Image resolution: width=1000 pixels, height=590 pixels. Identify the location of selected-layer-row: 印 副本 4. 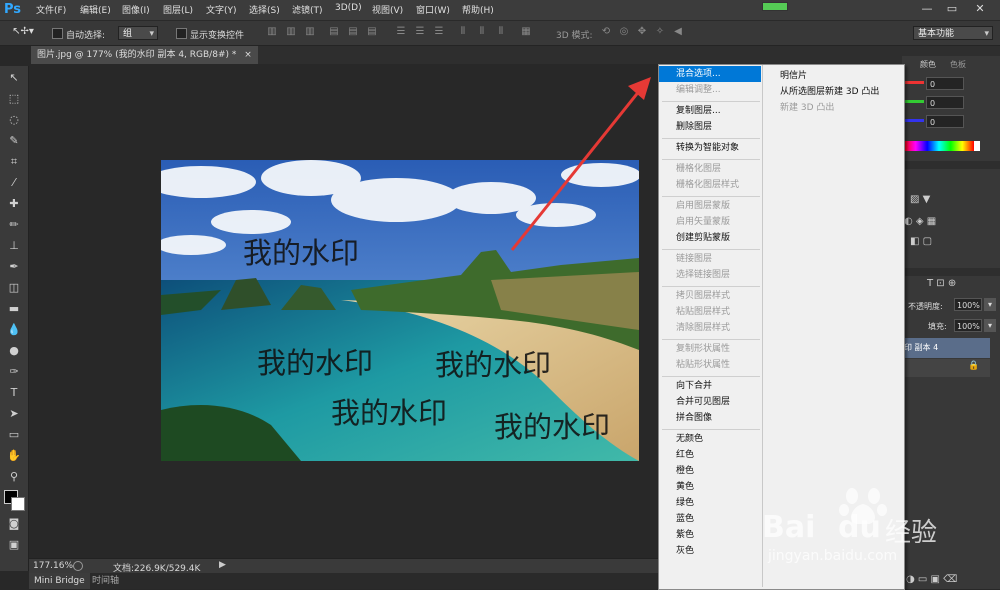
(946, 348).